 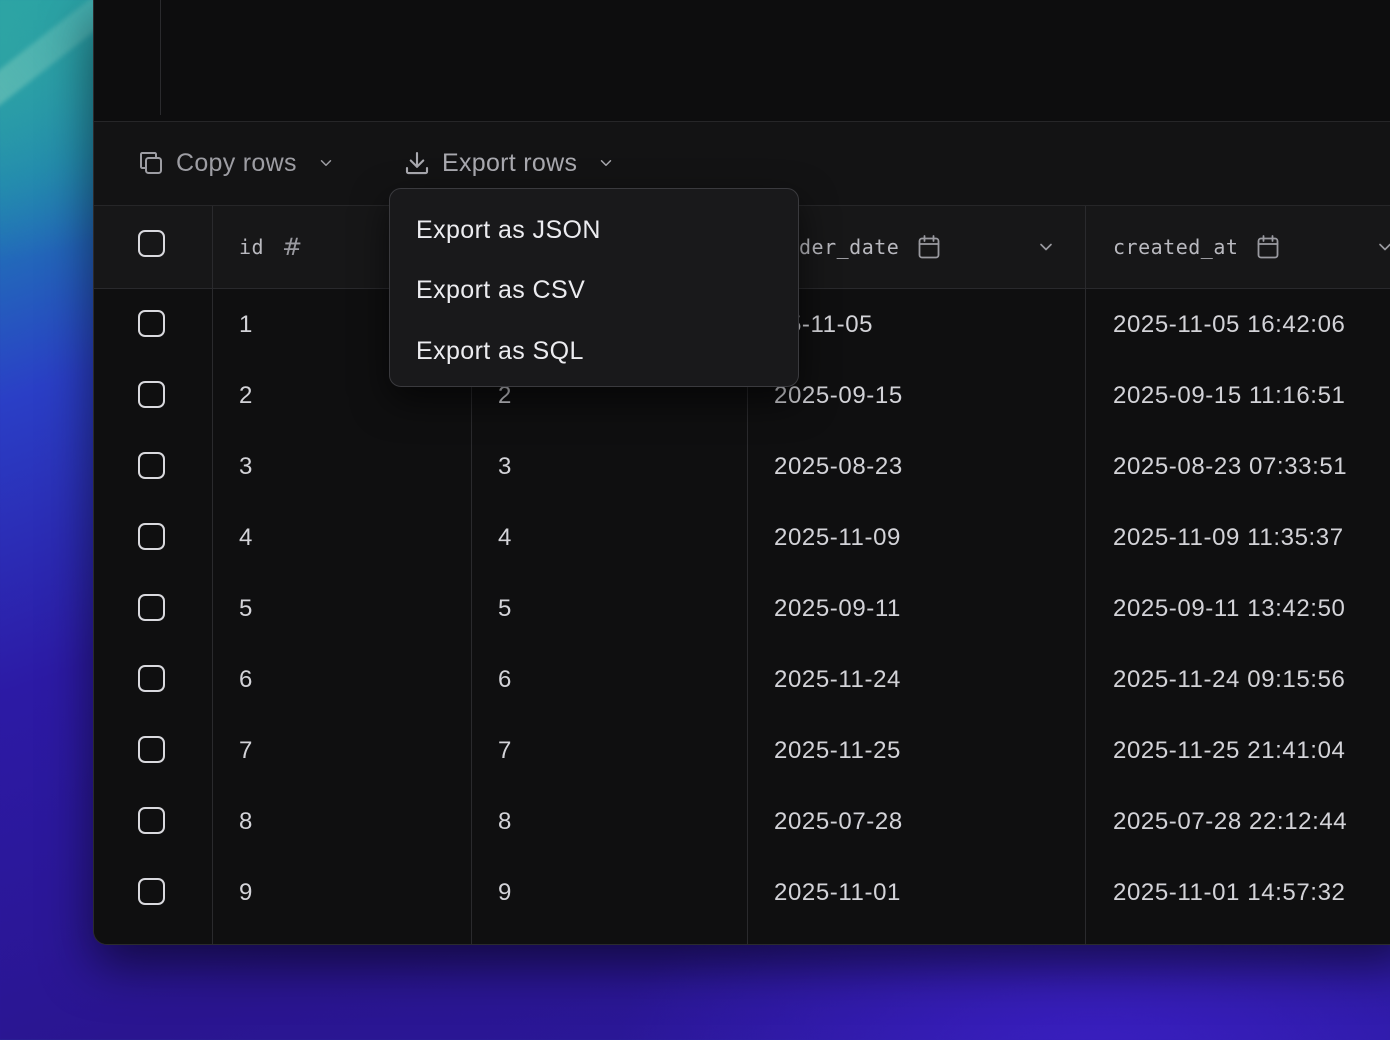 What do you see at coordinates (1251, 247) in the screenshot?
I see `column-header-created-at: created_at` at bounding box center [1251, 247].